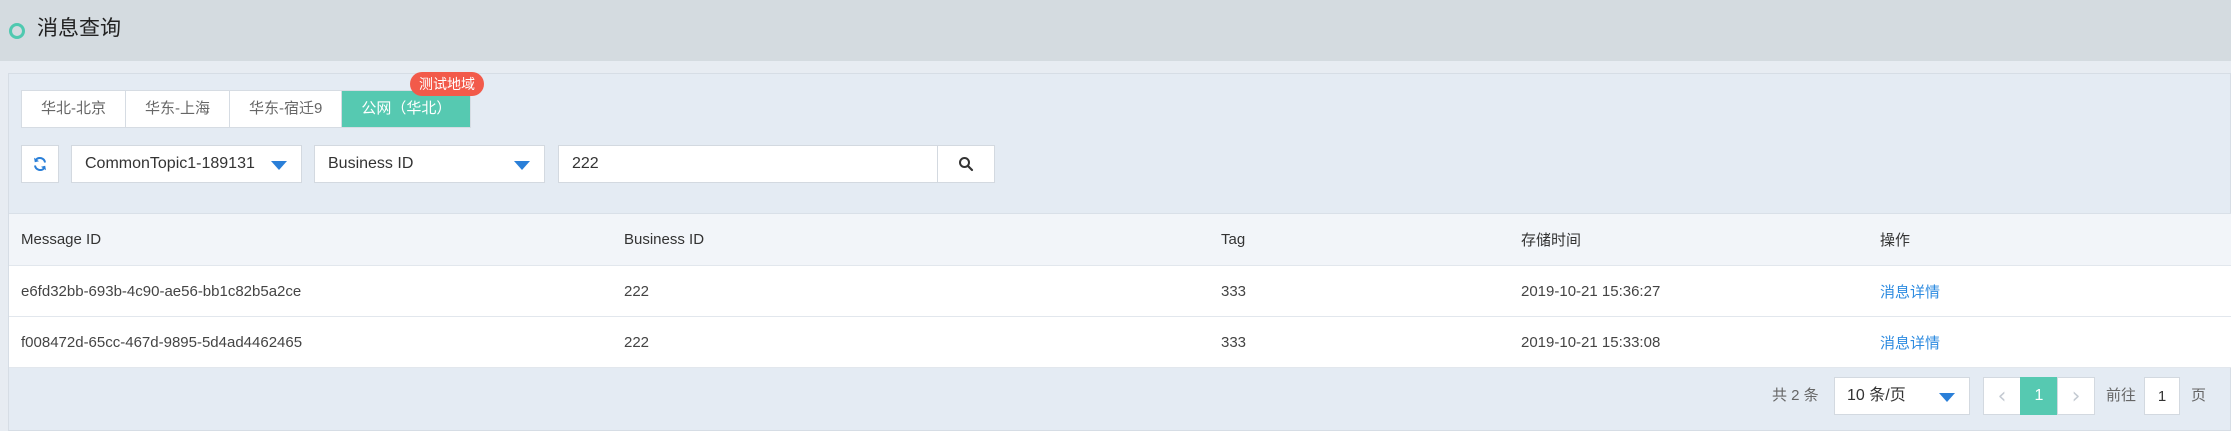 The image size is (2231, 431). Describe the element at coordinates (286, 109) in the screenshot. I see `tab-region-suqian: 华东-宿迁9` at that location.